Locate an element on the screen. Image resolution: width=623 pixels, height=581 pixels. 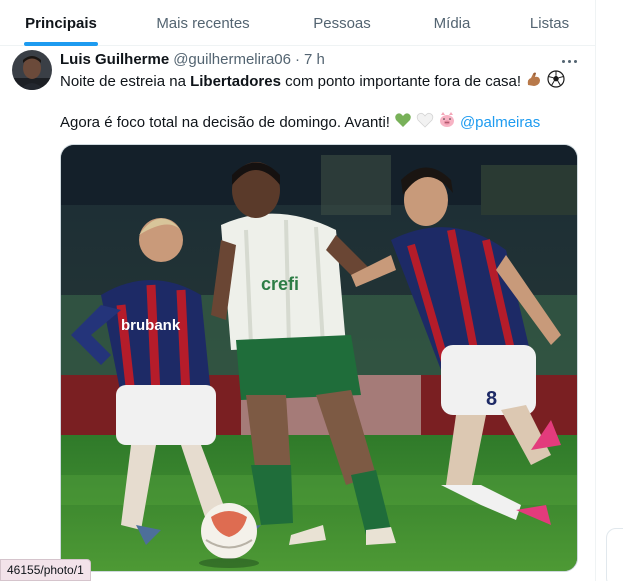
text-segment: Noite de estreia na is located at coordinates (125, 81).